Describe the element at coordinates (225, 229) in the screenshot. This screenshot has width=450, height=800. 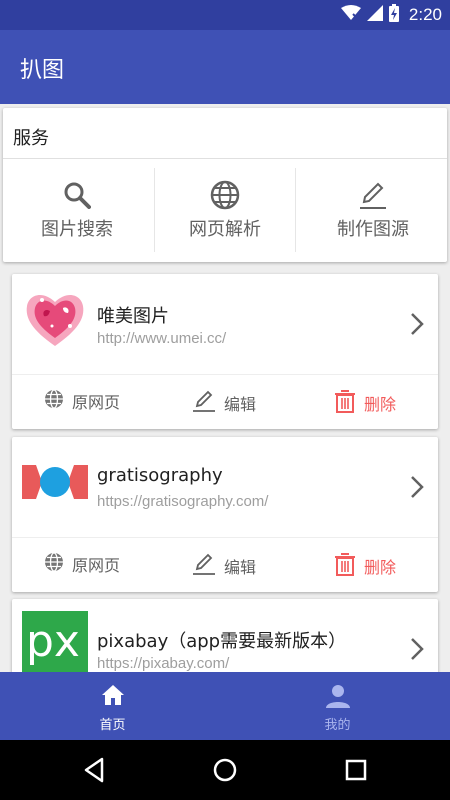
I see `service-label: 网页解析` at that location.